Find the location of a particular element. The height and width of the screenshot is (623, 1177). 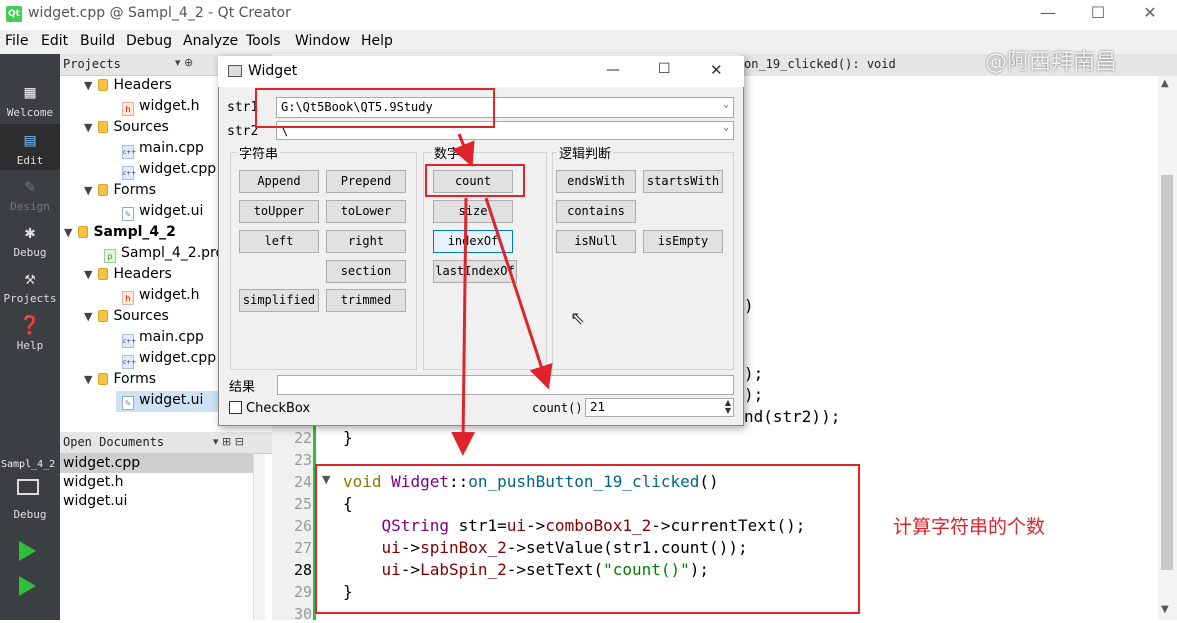

arrow-count-to-code is located at coordinates (463, 326).